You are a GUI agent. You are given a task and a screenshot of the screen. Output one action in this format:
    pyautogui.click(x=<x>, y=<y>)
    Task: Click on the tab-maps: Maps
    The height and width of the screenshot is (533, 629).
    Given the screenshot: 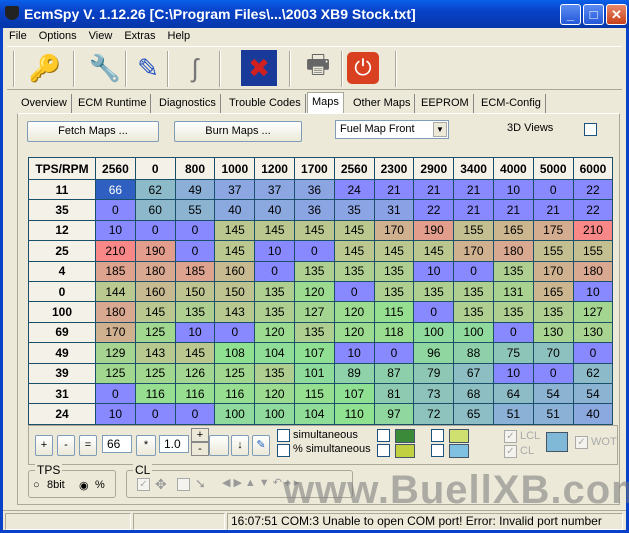 What is the action you would take?
    pyautogui.click(x=325, y=103)
    